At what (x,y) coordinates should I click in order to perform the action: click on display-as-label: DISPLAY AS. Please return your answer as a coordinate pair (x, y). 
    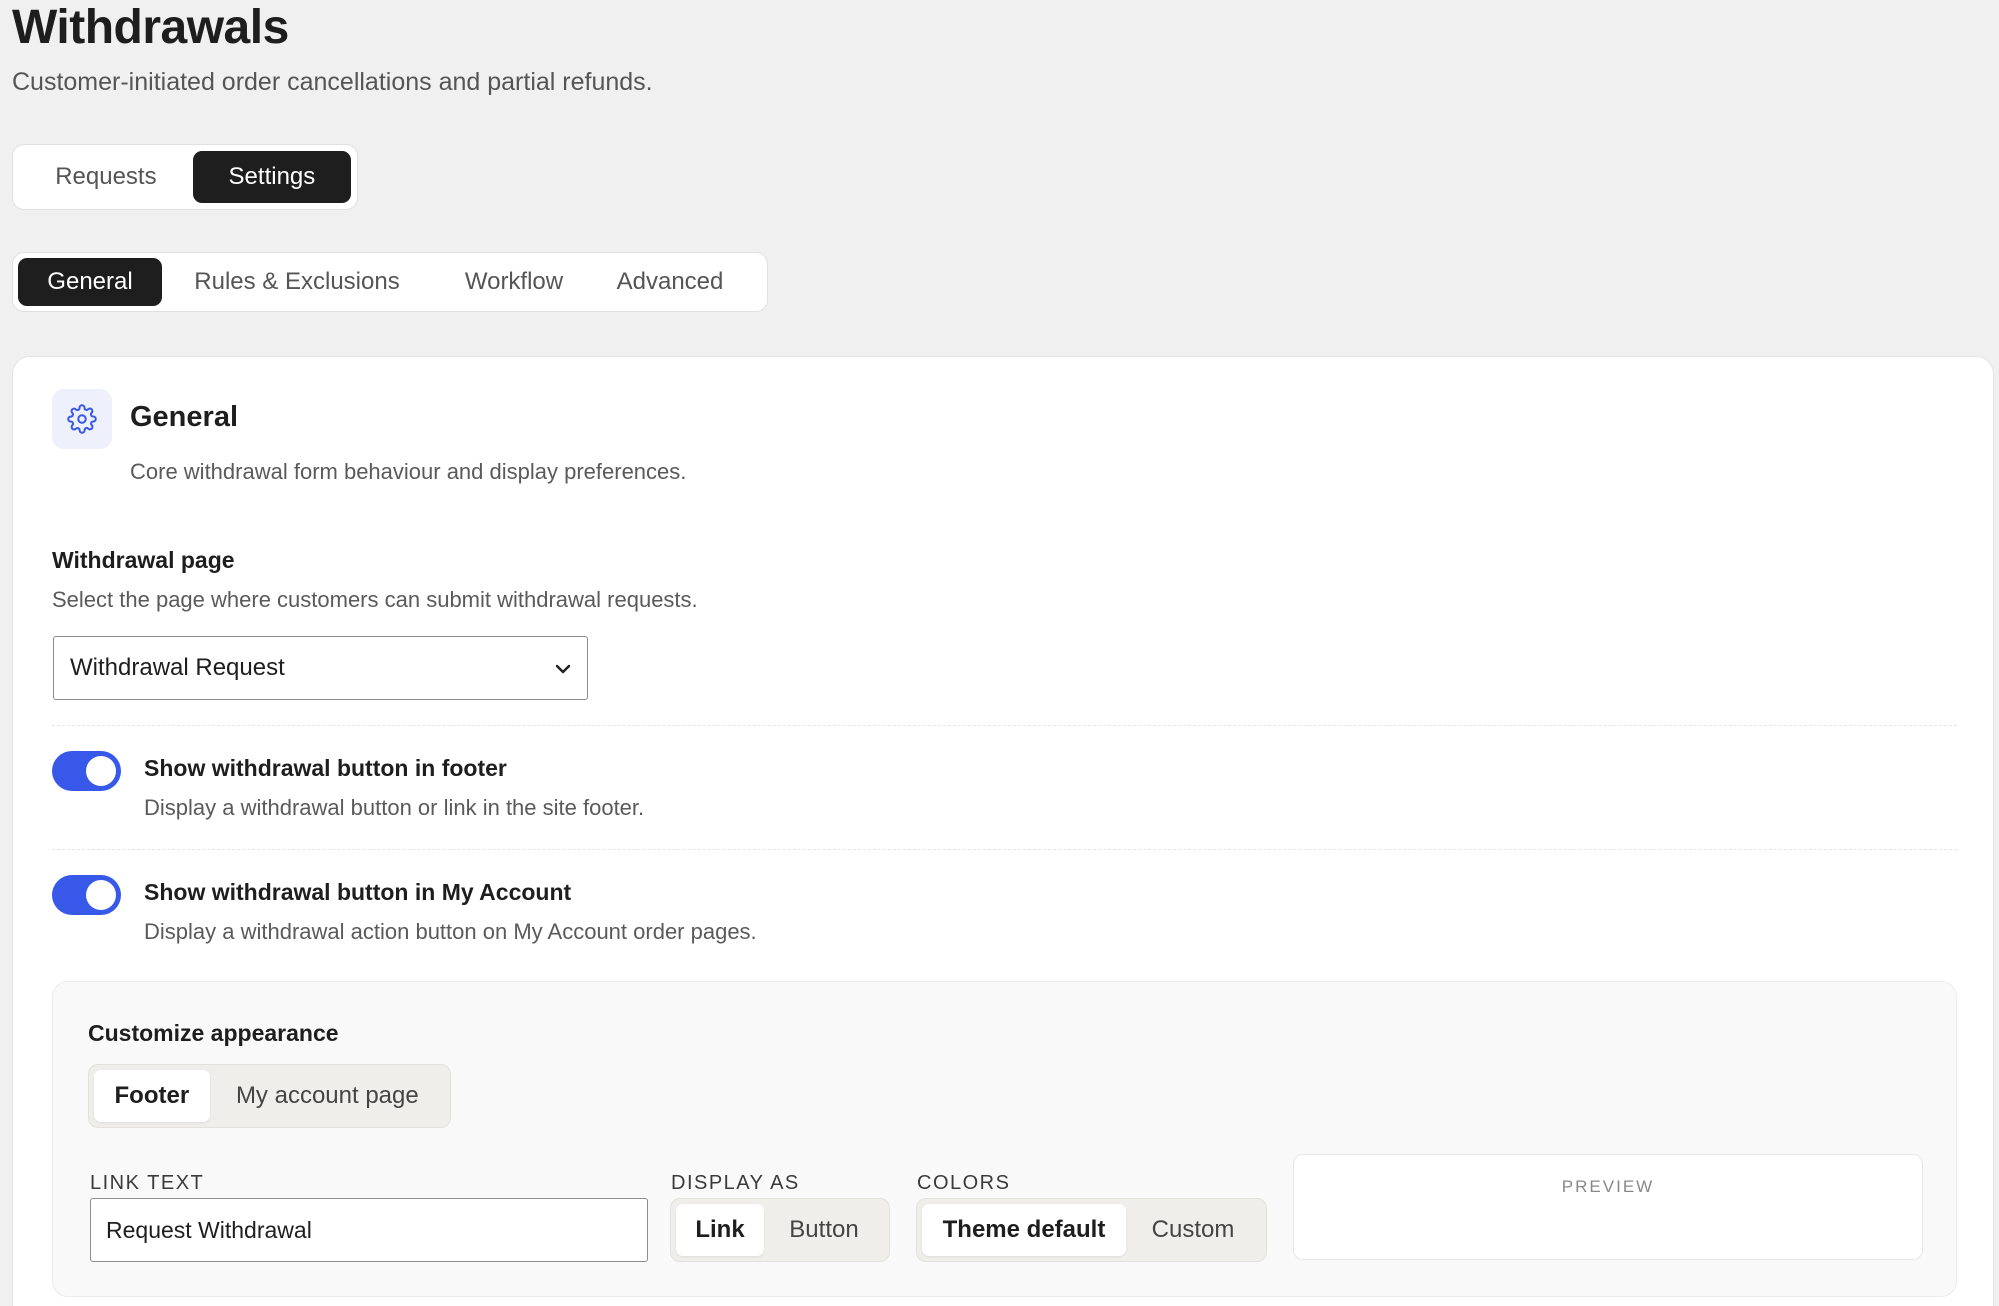
    Looking at the image, I should click on (735, 1183).